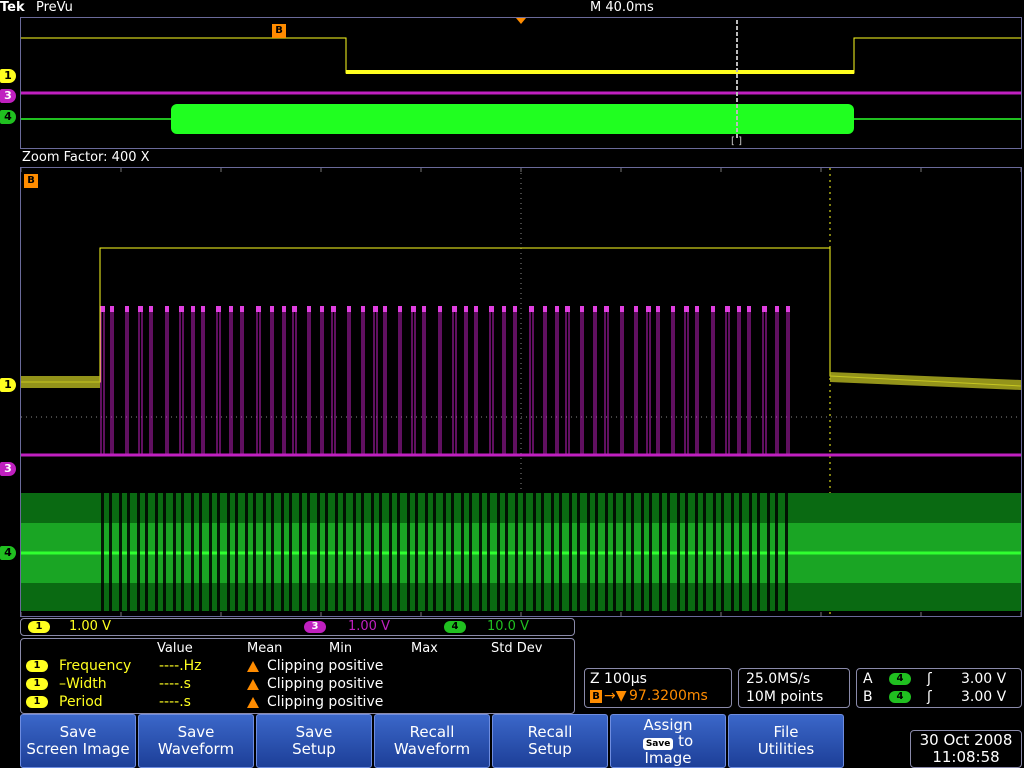 This screenshot has width=1024, height=768. What do you see at coordinates (939, 688) in the screenshot?
I see `trigger-readout: A 4 ʃ 3.00 V B 4 ʃ 3.00 V` at bounding box center [939, 688].